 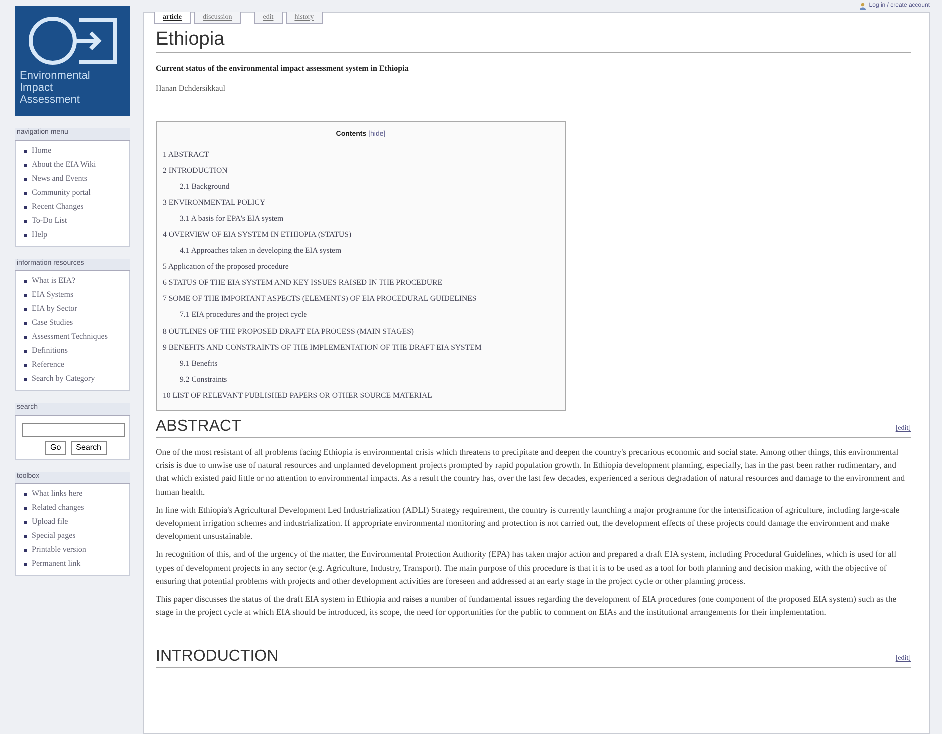 I want to click on sidebar-link: Recent Changes, so click(x=58, y=206).